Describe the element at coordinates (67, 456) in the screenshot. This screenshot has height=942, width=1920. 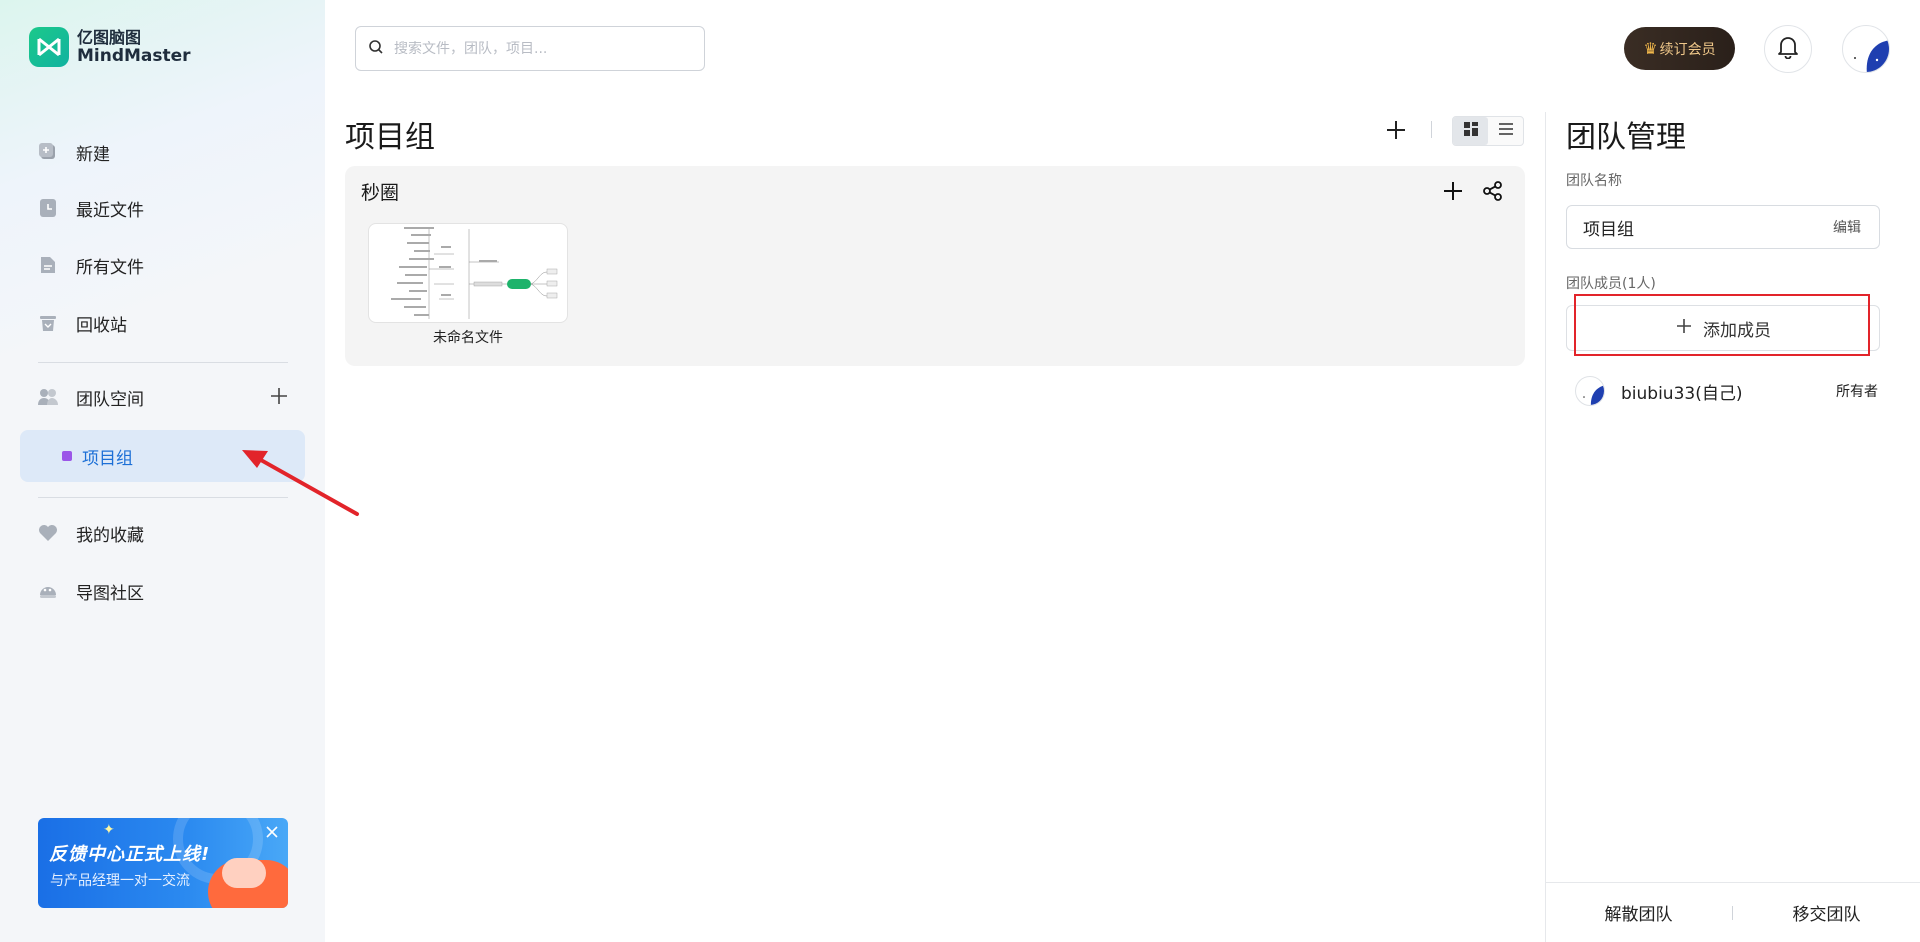
I see `team-color-dot` at that location.